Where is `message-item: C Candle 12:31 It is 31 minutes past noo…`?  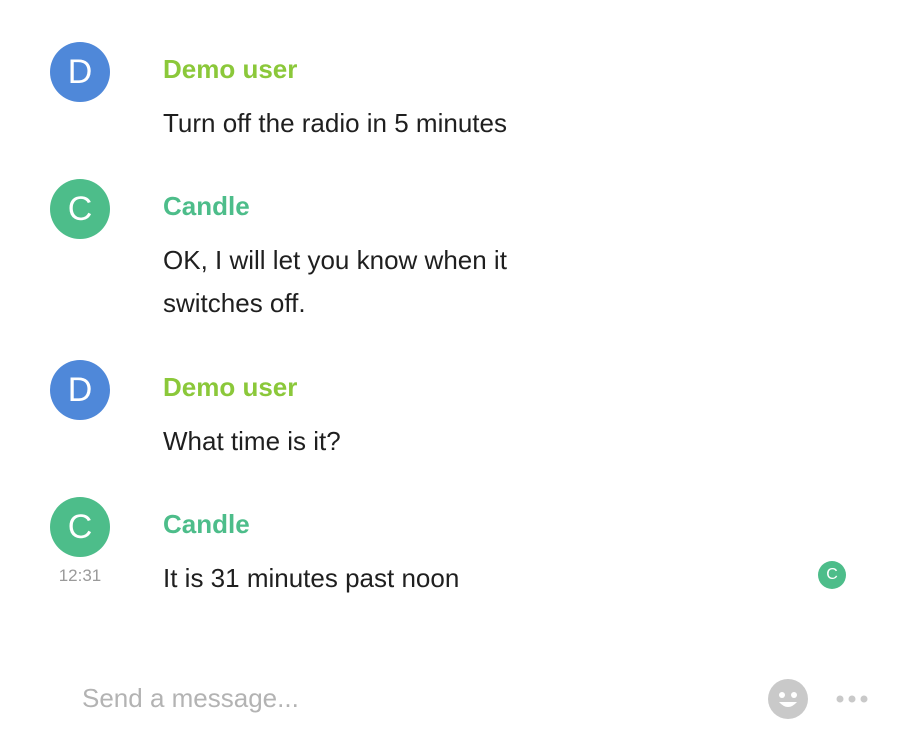
message-item: C Candle 12:31 It is 31 minutes past noo… is located at coordinates (459, 552).